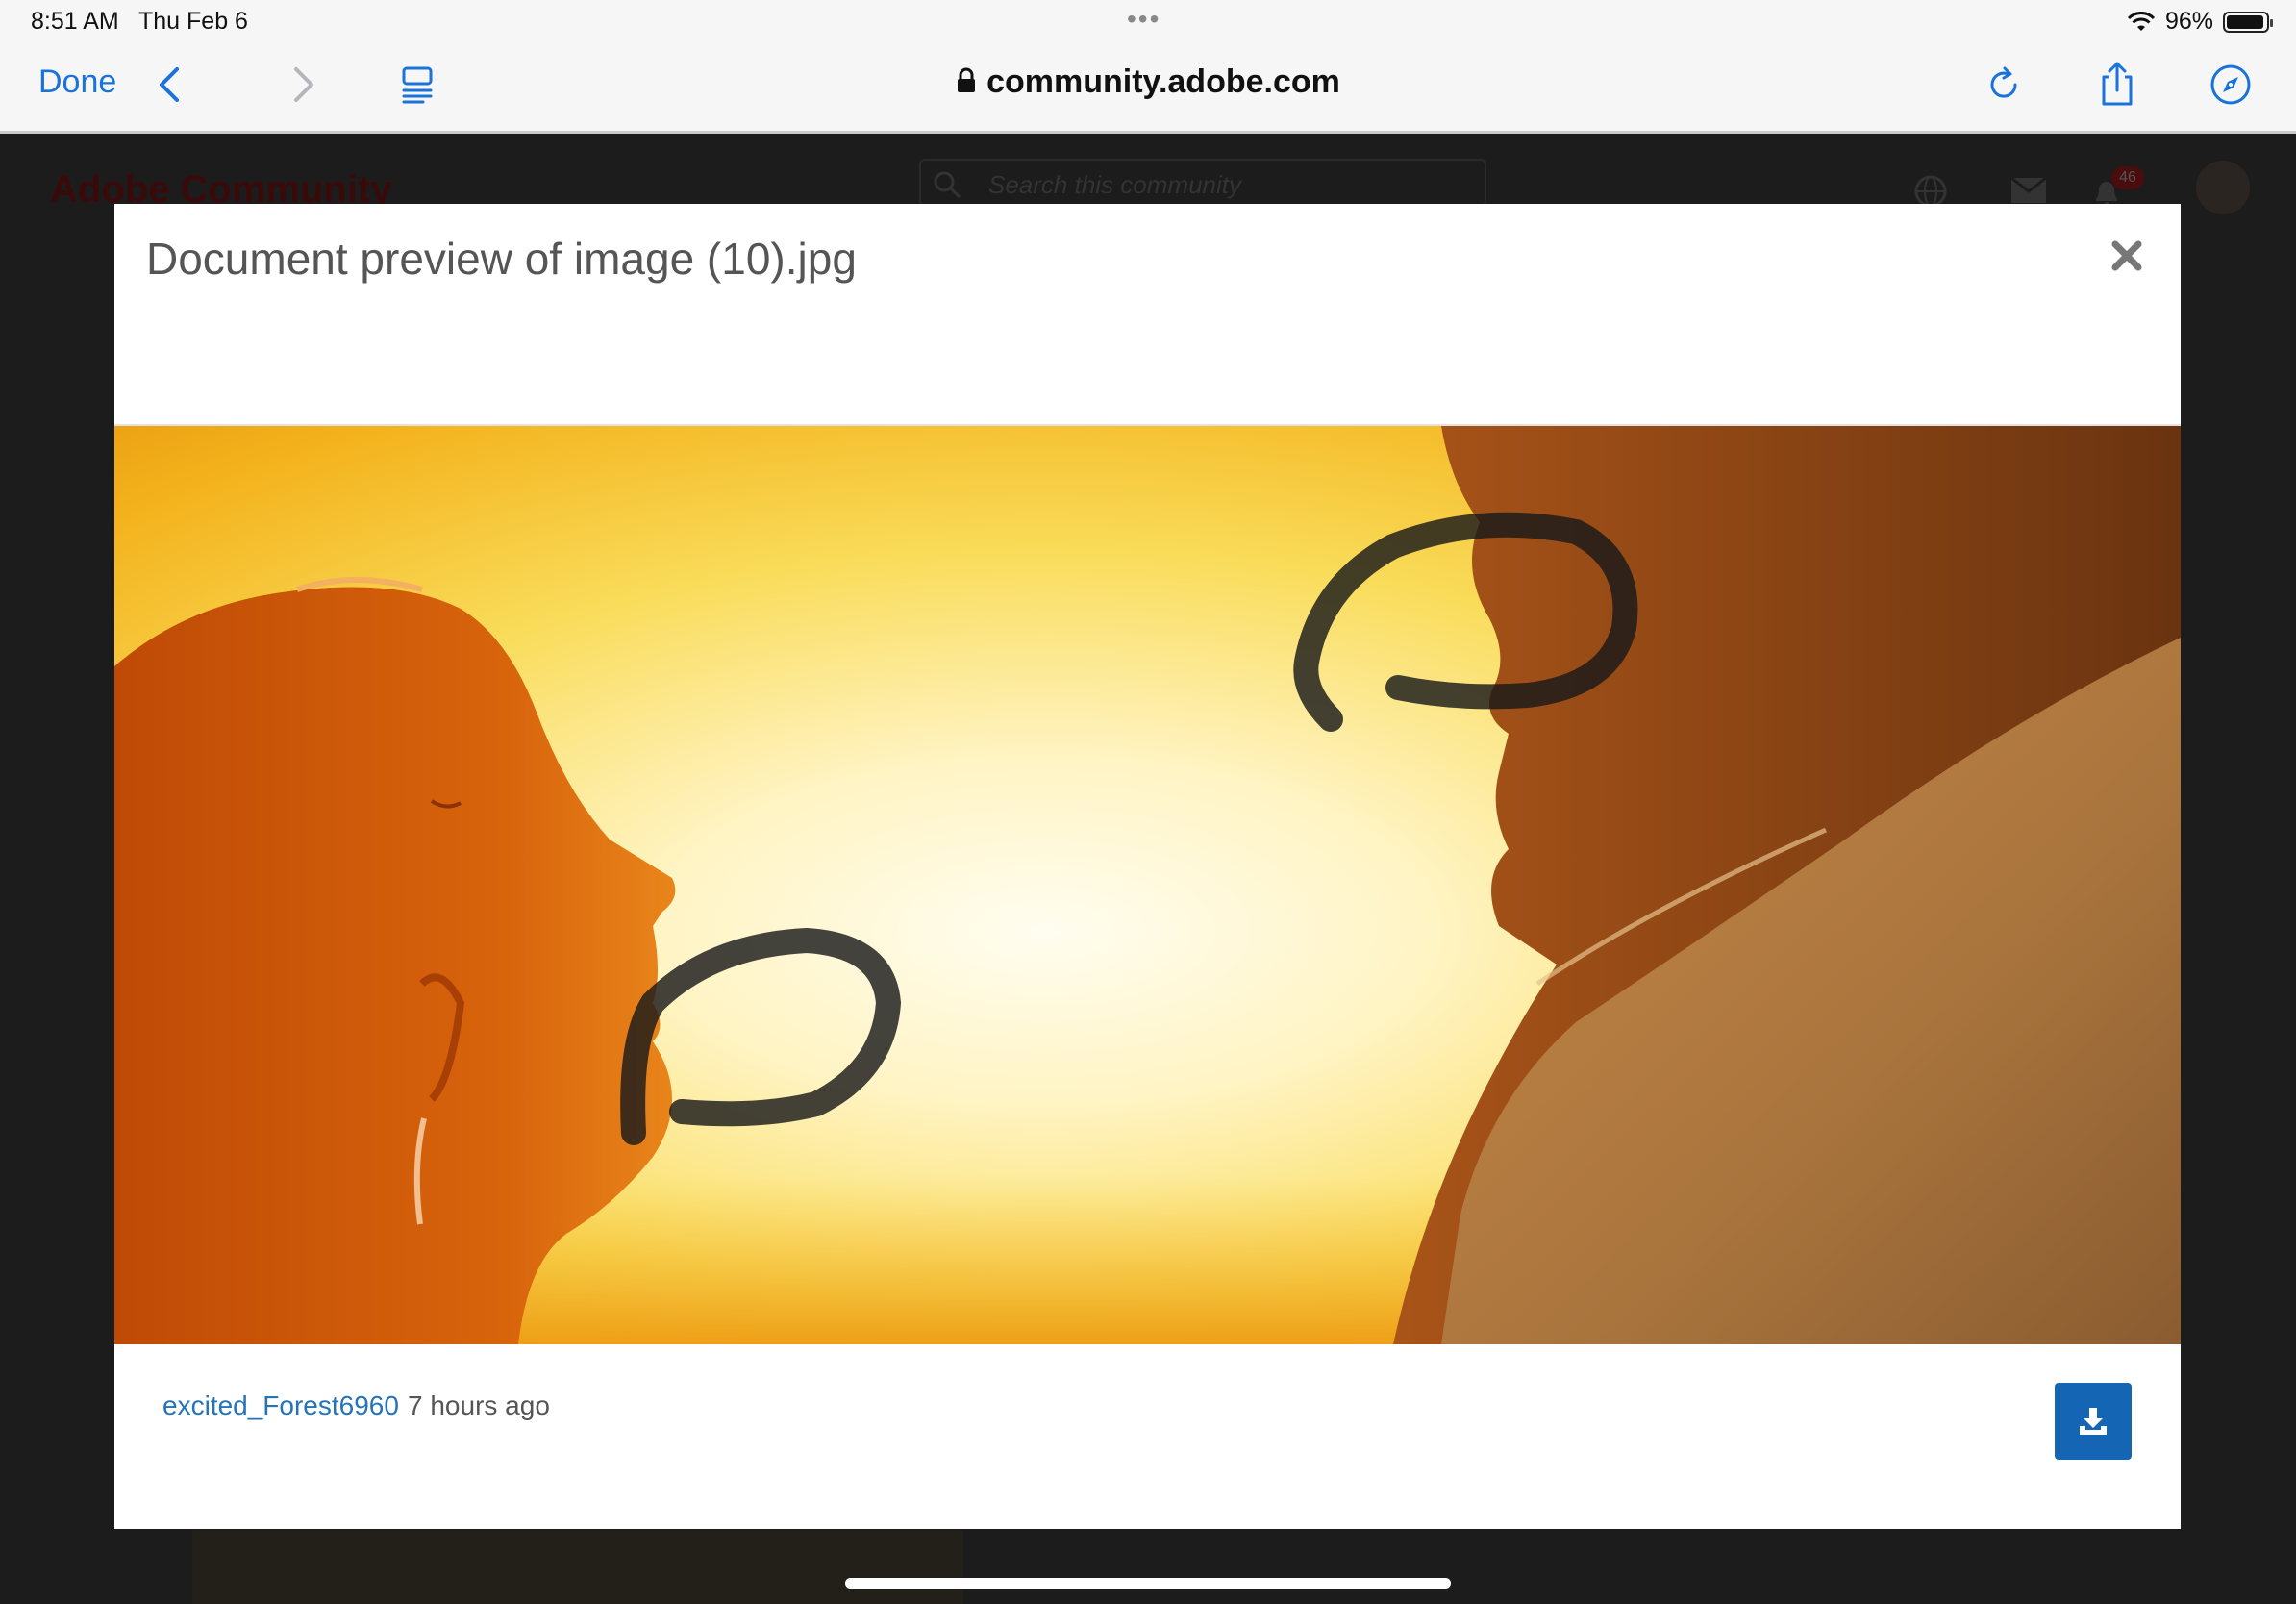 This screenshot has width=2296, height=1604. What do you see at coordinates (193, 21) in the screenshot?
I see `status-date: Thu Feb 6` at bounding box center [193, 21].